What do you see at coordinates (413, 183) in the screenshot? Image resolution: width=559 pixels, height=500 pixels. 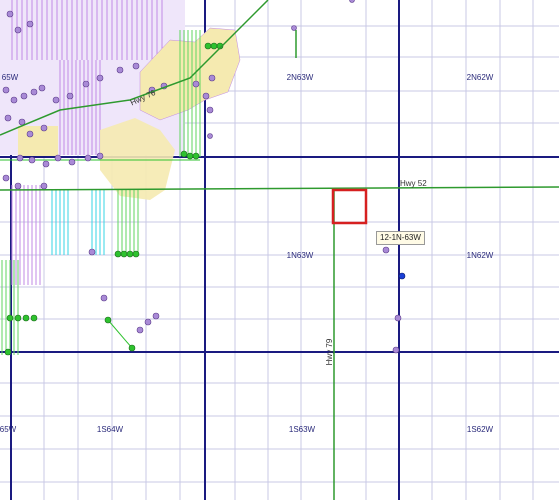 I see `hwy-52-label: Hwy 52` at bounding box center [413, 183].